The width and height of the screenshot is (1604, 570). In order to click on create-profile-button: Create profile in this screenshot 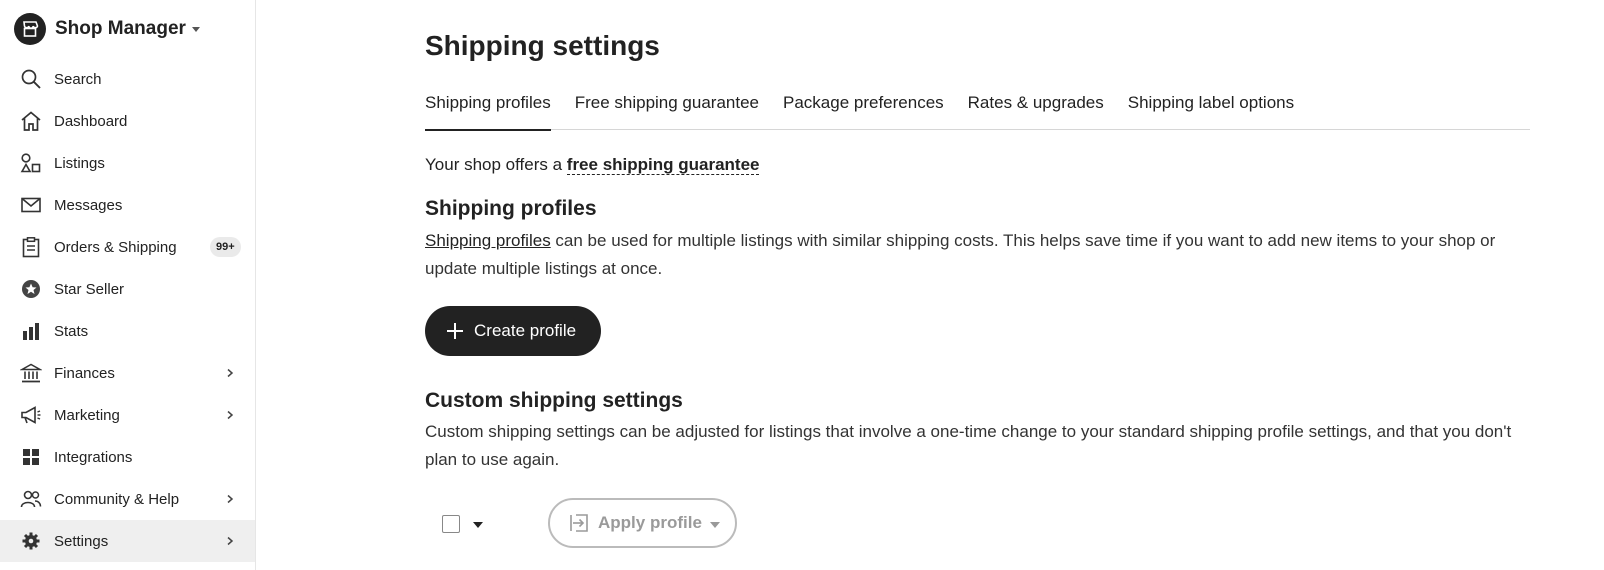, I will do `click(513, 331)`.